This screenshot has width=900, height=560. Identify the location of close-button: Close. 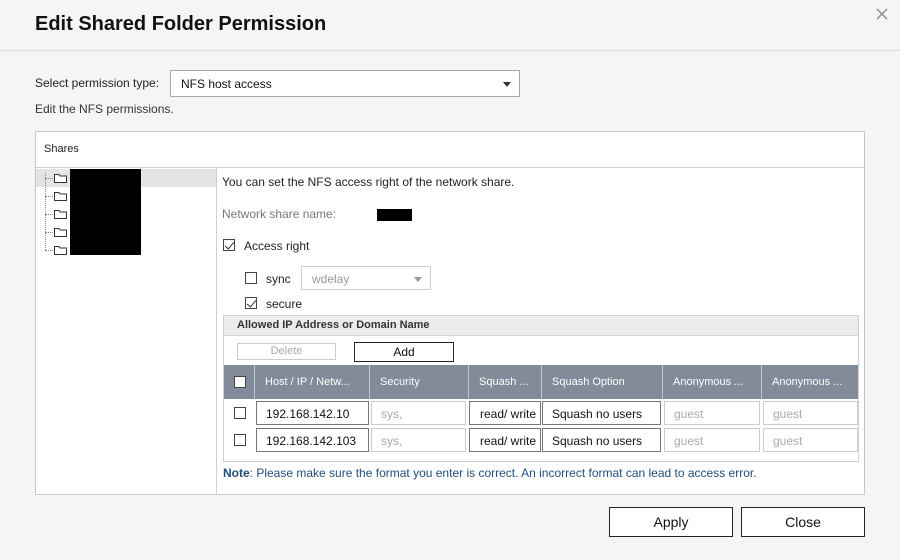
(803, 522).